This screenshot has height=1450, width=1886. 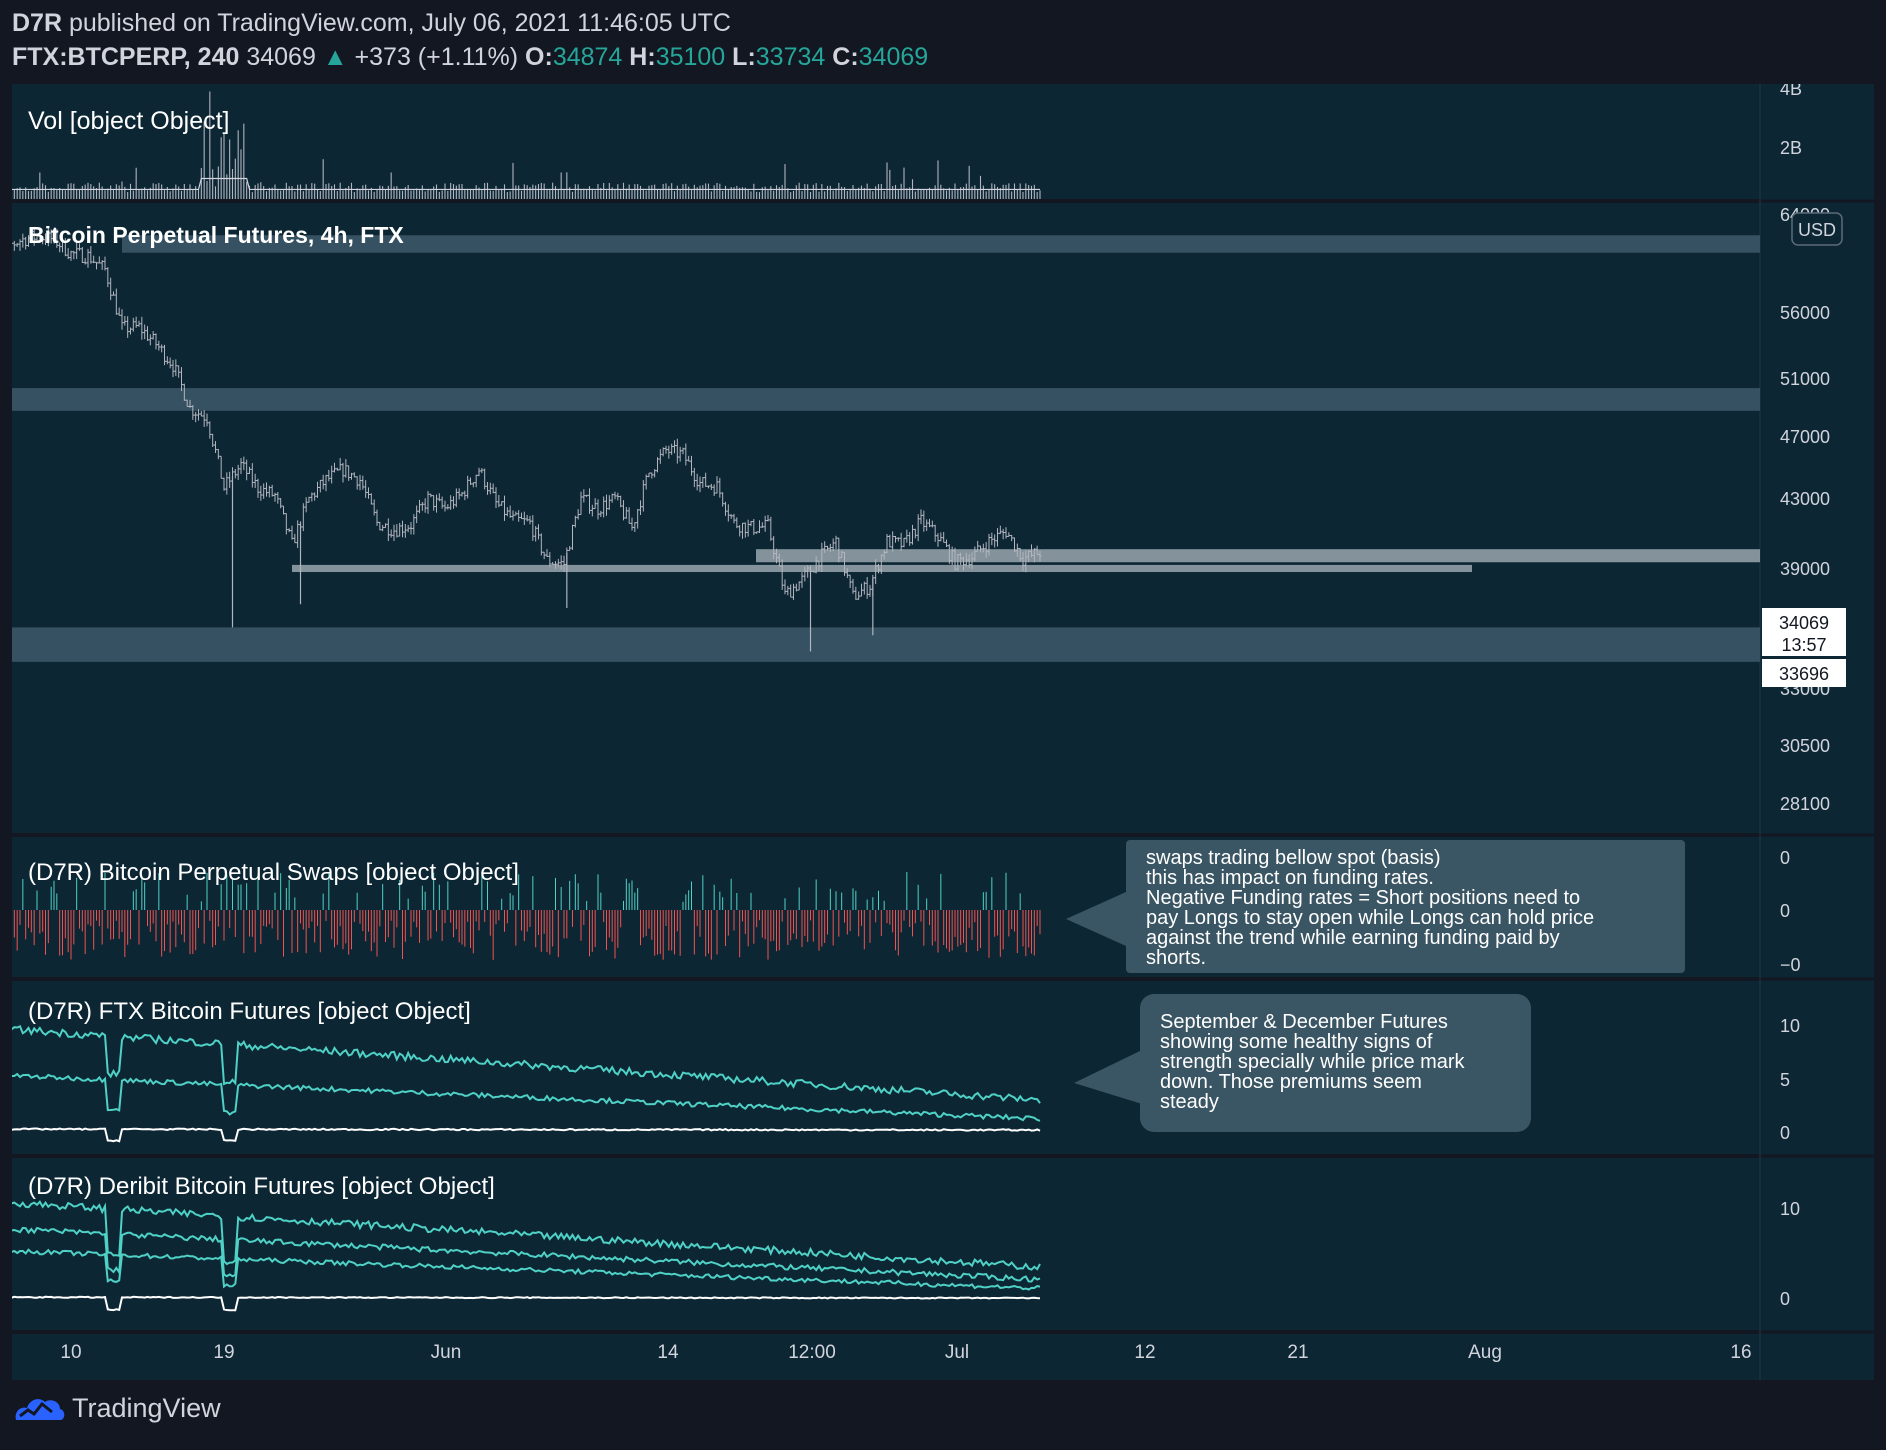 I want to click on price-tick: 28100, so click(x=1805, y=804).